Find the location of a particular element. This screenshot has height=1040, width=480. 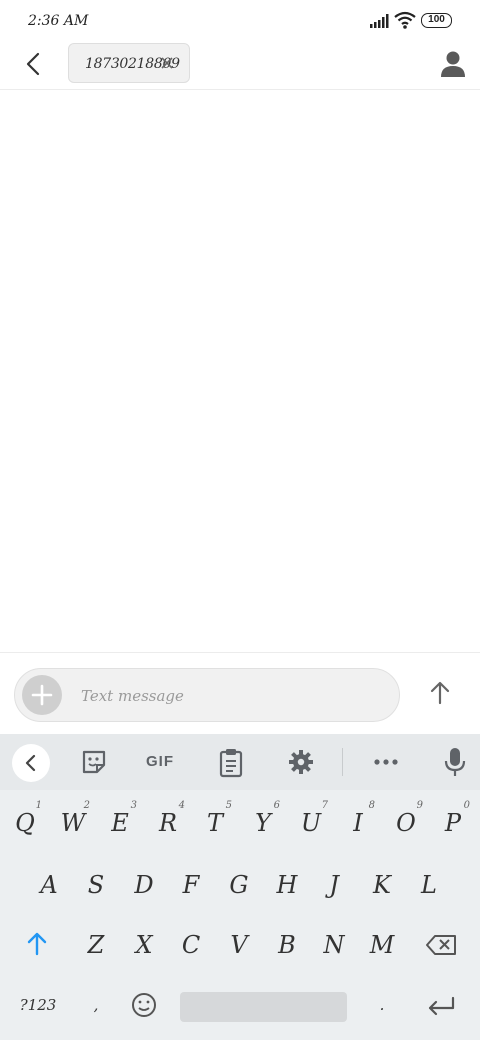

key-hint: 8 is located at coordinates (371, 805).